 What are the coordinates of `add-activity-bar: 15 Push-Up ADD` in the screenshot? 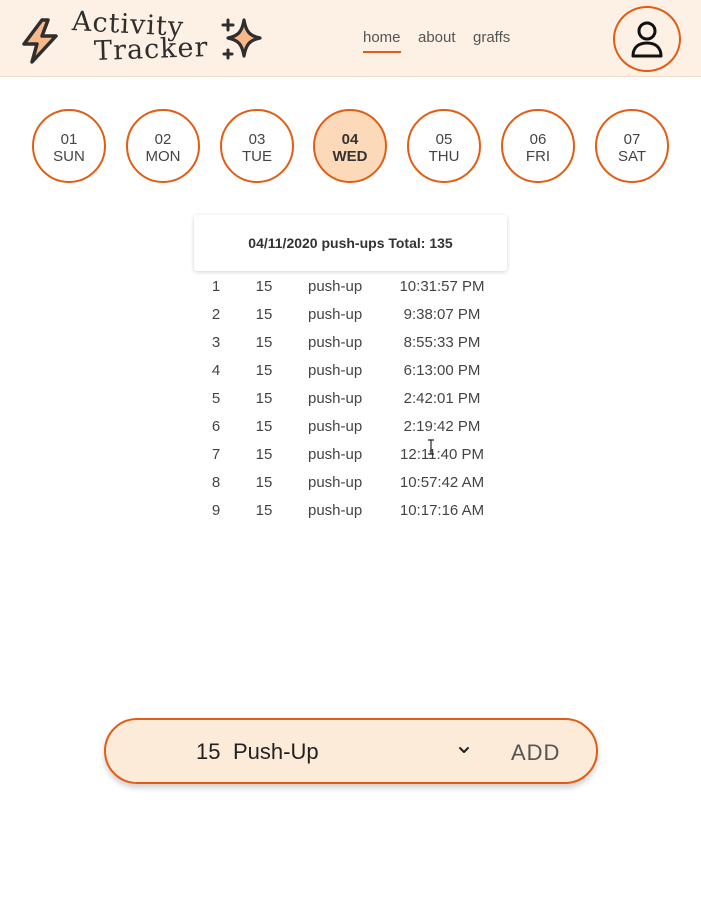 It's located at (351, 751).